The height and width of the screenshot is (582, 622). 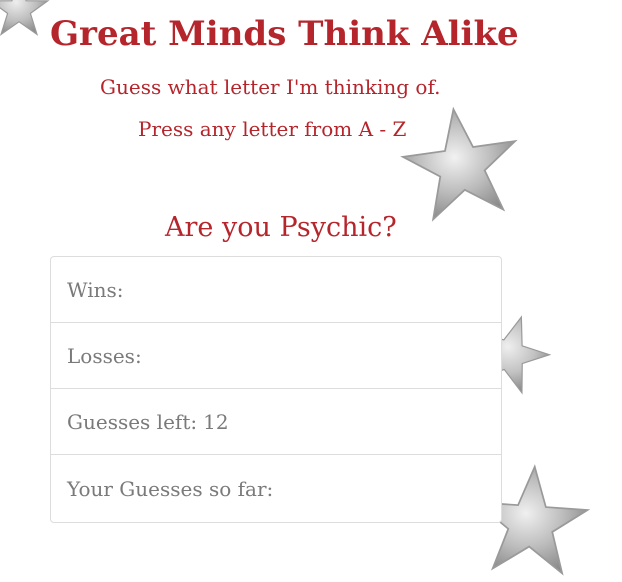 What do you see at coordinates (104, 355) in the screenshot?
I see `losses-label: Losses:` at bounding box center [104, 355].